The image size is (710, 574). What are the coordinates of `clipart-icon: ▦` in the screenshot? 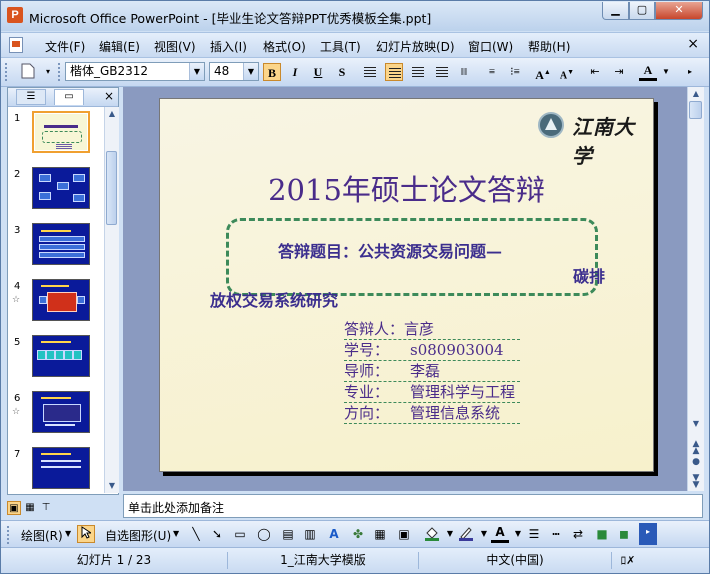 It's located at (380, 534).